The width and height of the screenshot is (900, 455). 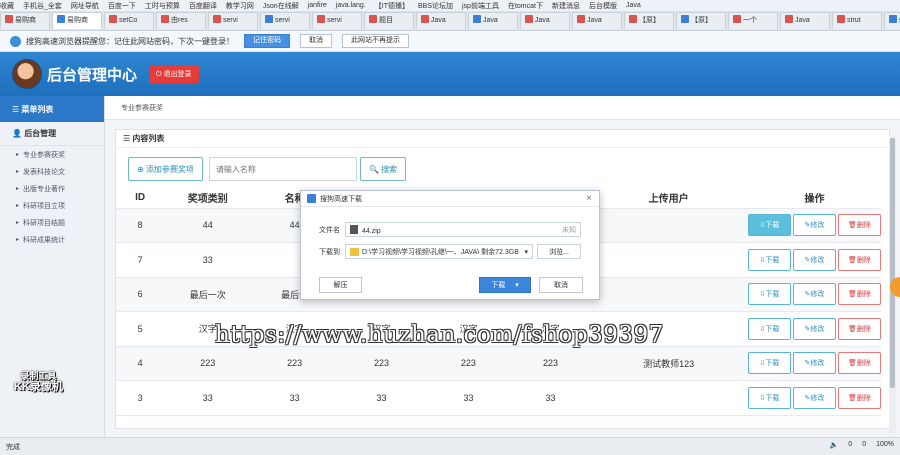 I want to click on sidebar-item: ▸ 科研项目结题, so click(x=52, y=222).